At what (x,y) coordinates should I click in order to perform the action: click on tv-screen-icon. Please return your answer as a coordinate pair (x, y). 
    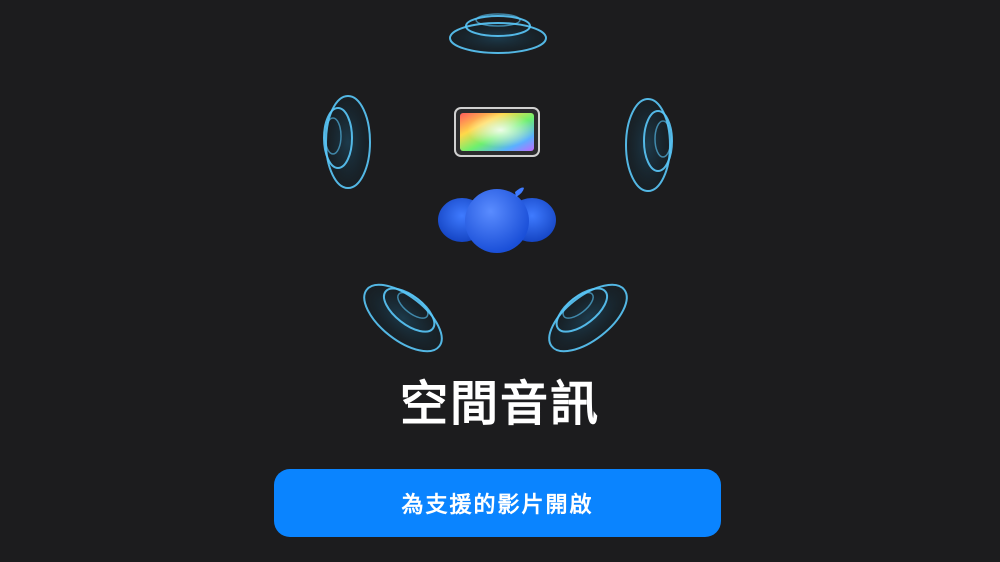
    Looking at the image, I should click on (497, 132).